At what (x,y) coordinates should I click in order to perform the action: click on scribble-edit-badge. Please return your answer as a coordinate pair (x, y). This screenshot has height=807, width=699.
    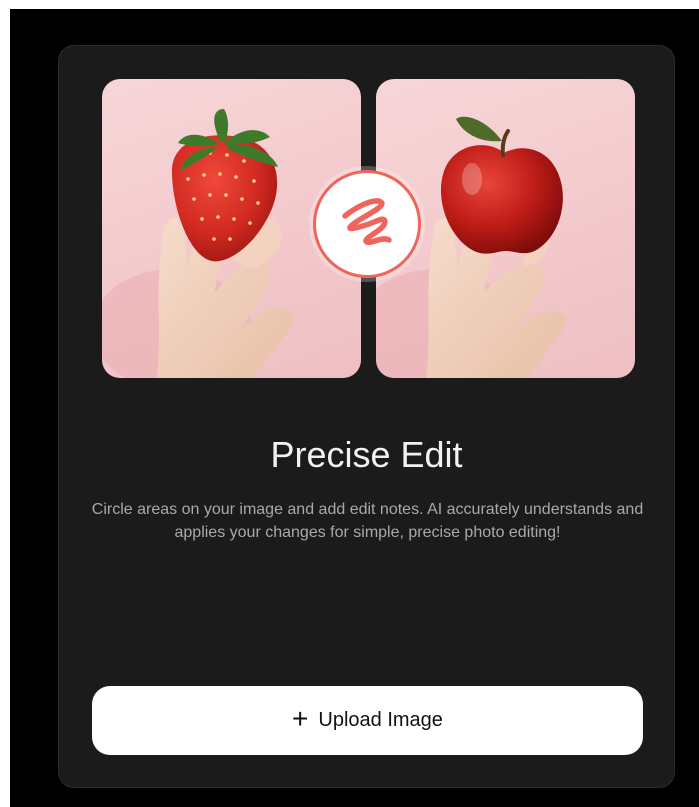
    Looking at the image, I should click on (367, 224).